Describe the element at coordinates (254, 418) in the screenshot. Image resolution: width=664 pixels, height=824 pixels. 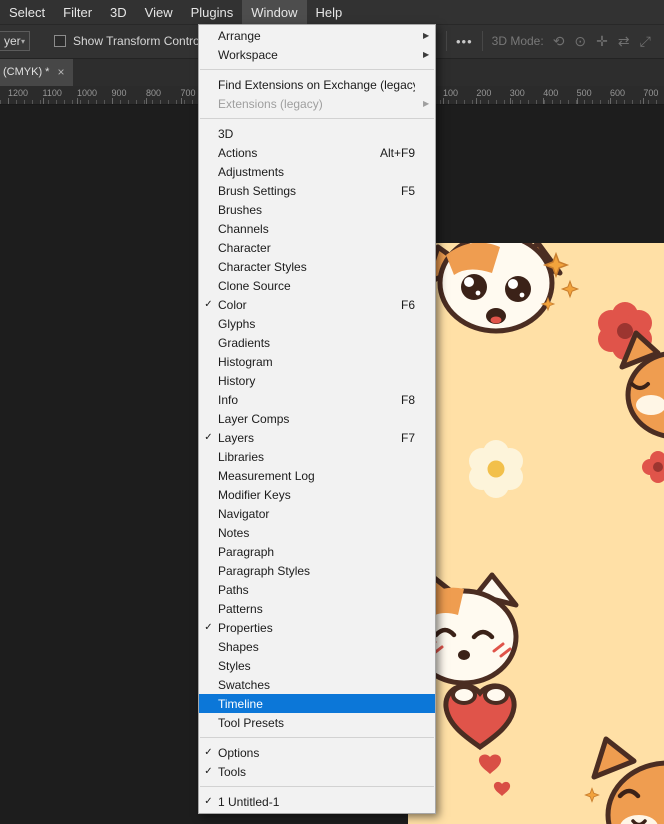
I see `menu-item-label: Layer Comps` at that location.